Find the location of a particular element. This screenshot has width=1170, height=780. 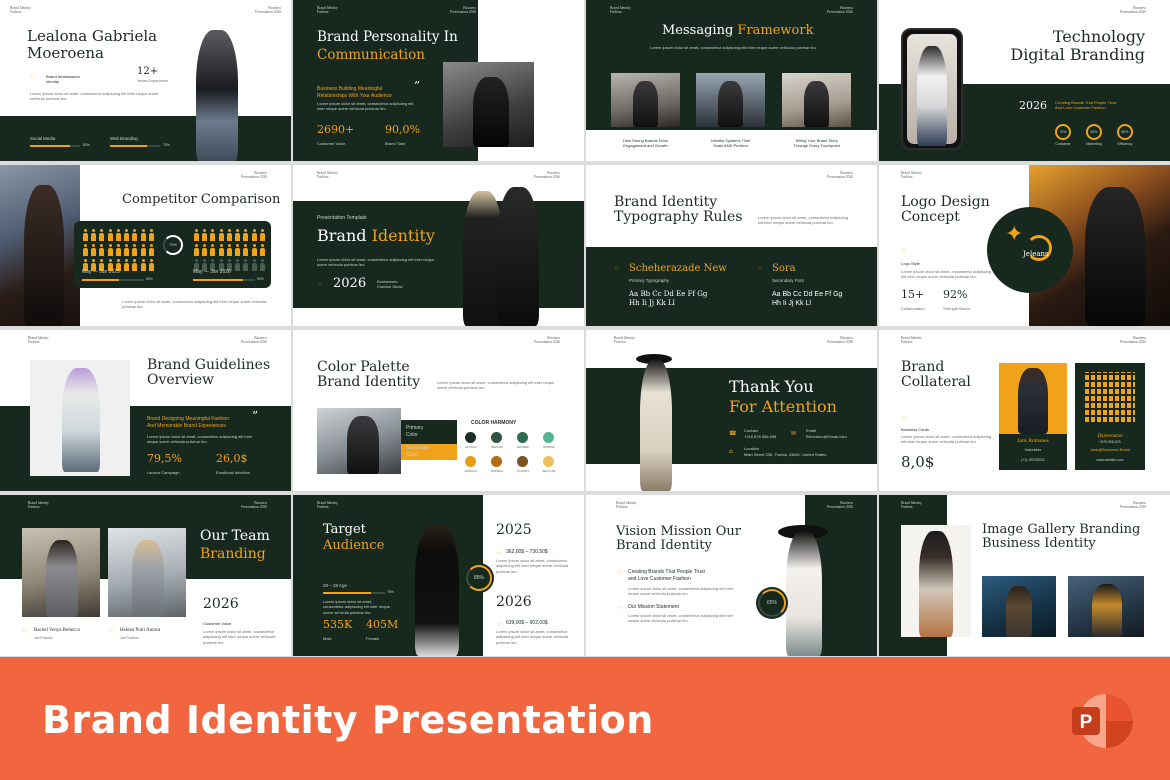

logo-wordmark: Jeleans is located at coordinates (1036, 254).